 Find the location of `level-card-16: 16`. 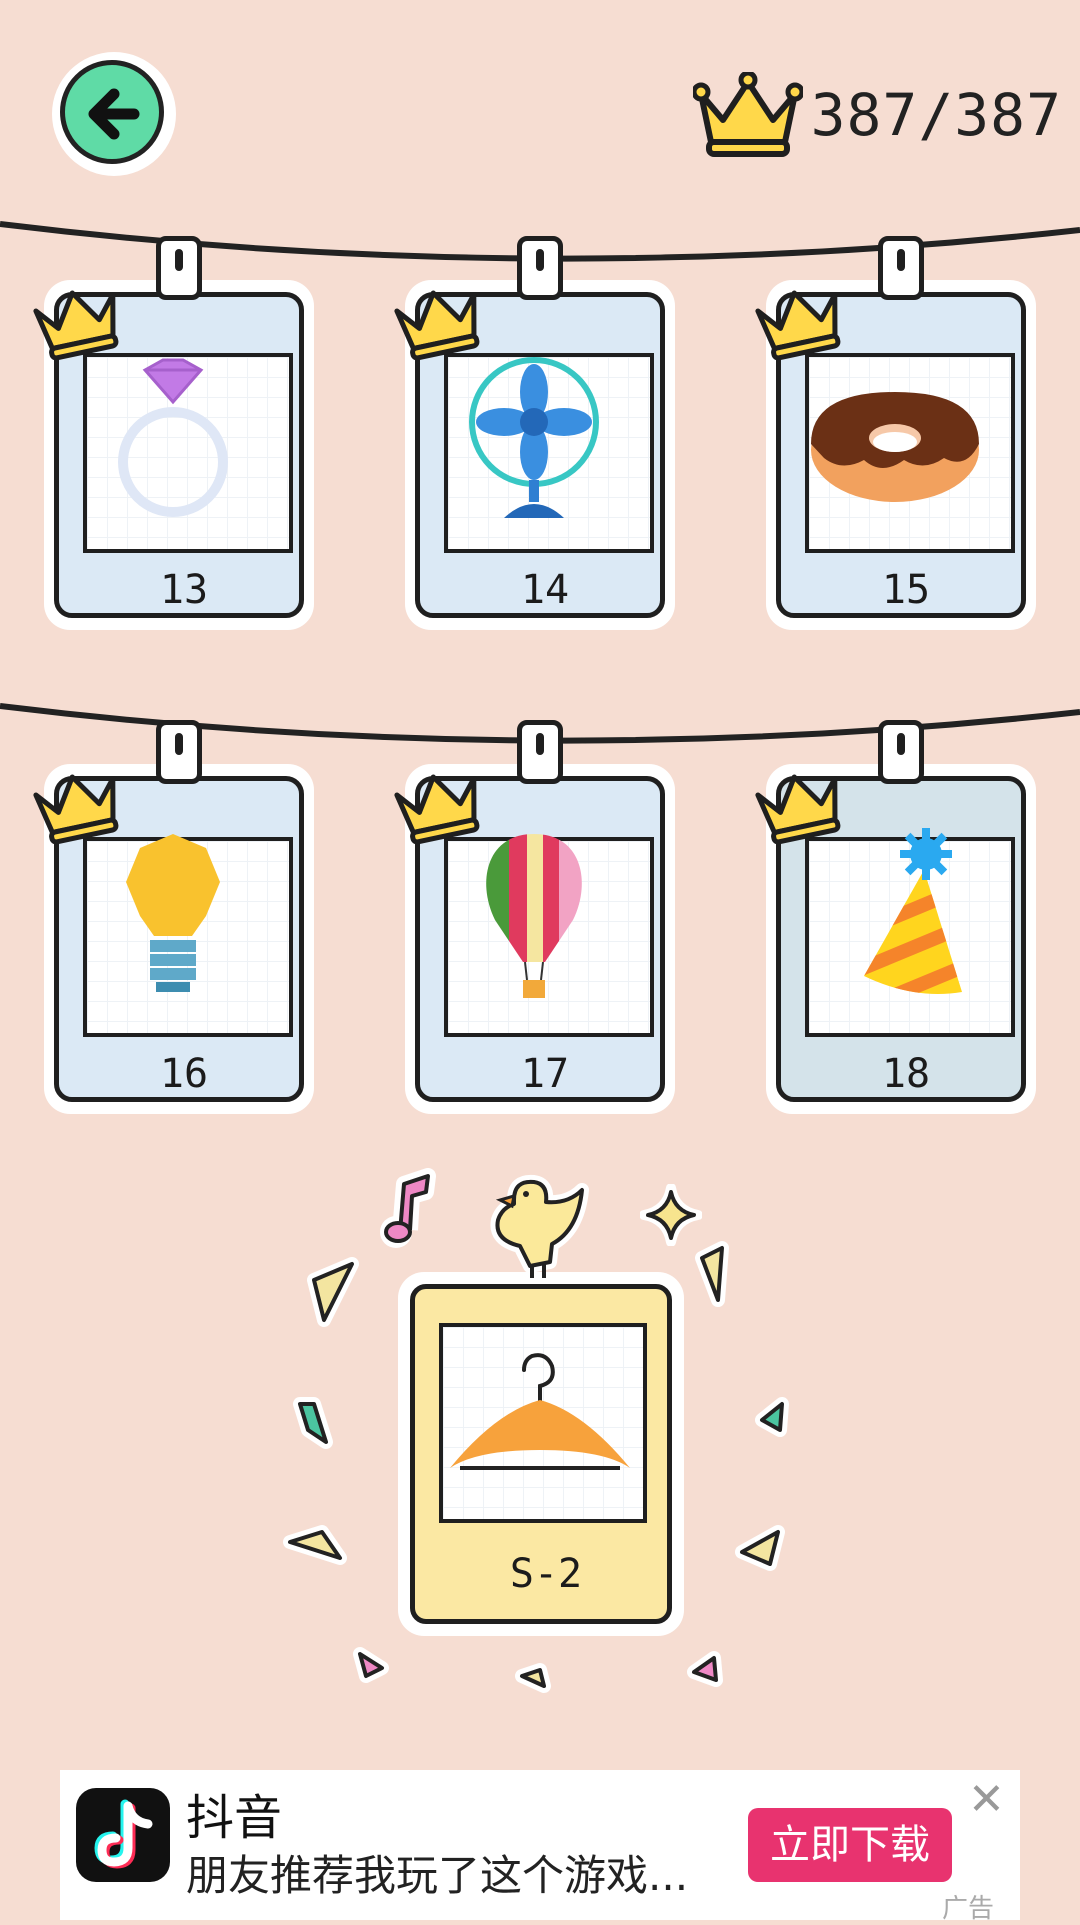

level-card-16: 16 is located at coordinates (173, 917).